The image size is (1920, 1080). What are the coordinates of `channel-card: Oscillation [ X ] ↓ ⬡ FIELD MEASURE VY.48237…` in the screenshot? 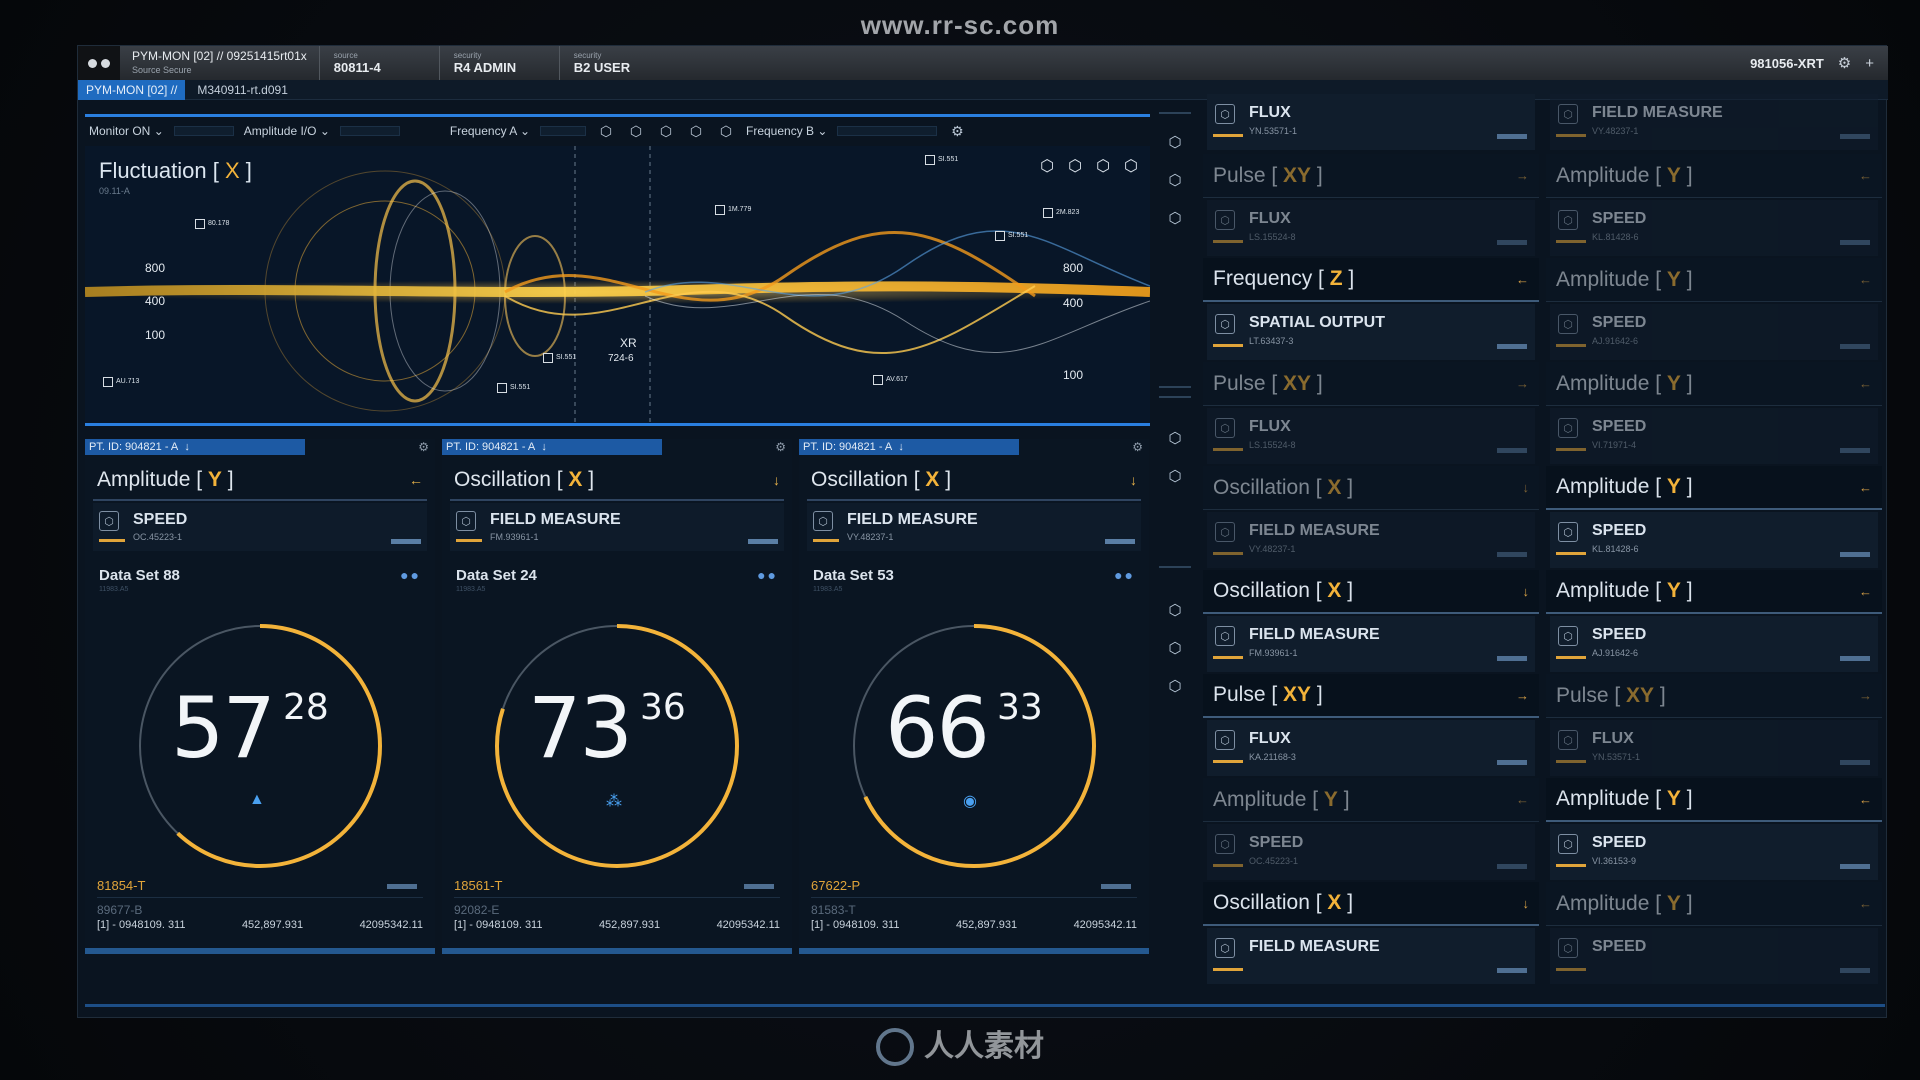 It's located at (1371, 518).